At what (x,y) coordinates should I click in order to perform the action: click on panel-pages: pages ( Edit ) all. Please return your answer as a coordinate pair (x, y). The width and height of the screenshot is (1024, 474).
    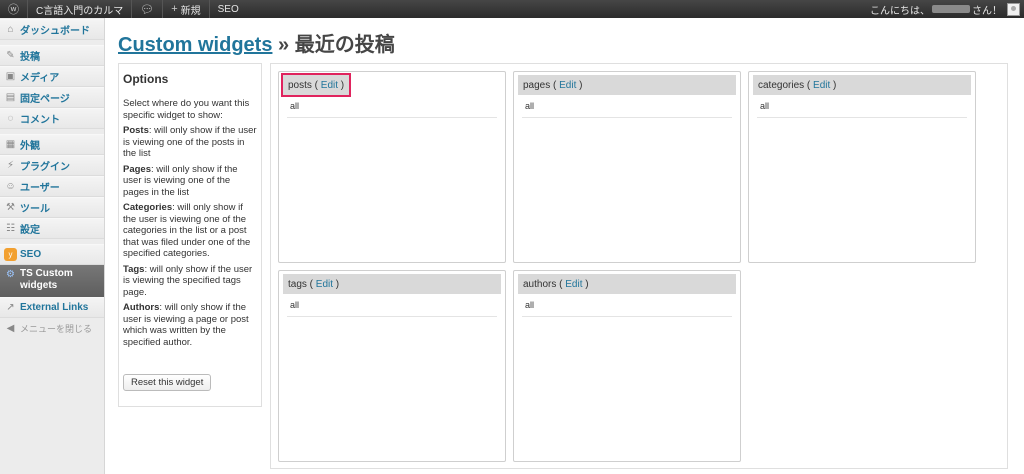
    Looking at the image, I should click on (627, 167).